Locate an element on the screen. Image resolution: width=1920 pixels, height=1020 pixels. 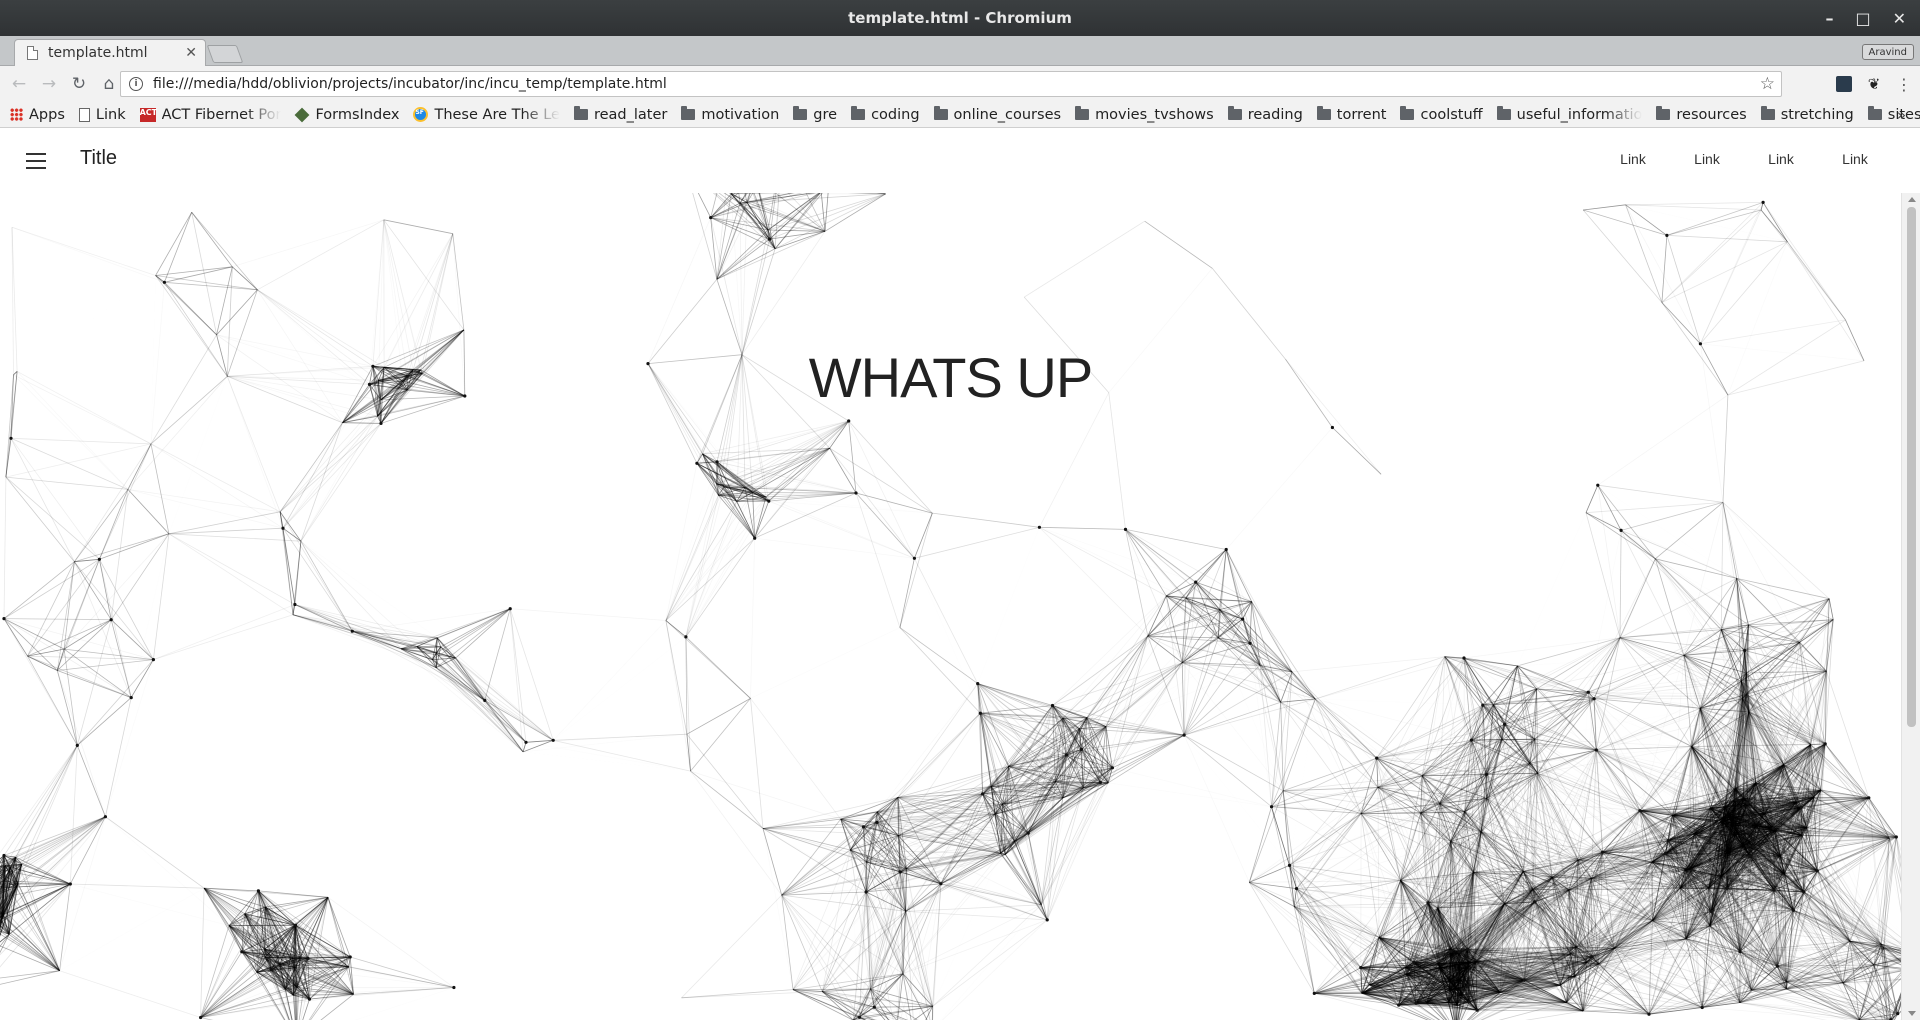
nav-links: Link Link Link Link is located at coordinates (1744, 159).